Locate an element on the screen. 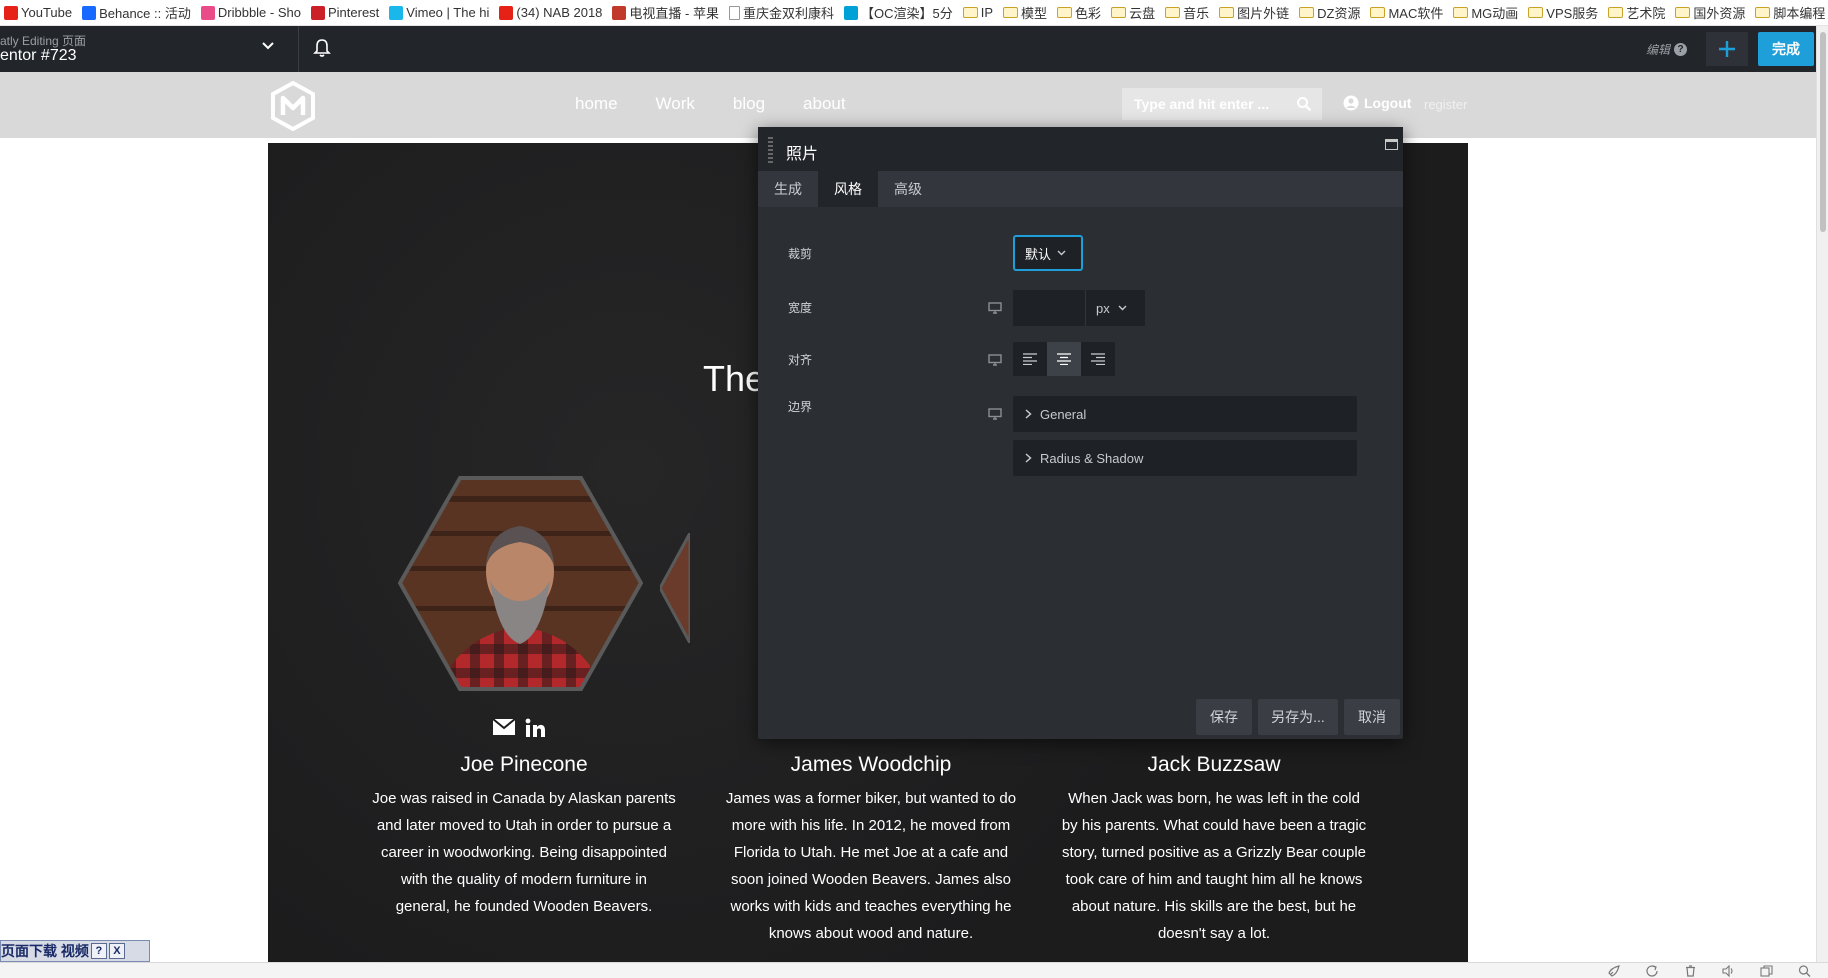 The image size is (1828, 978). panel-header: 照片 is located at coordinates (1080, 149).